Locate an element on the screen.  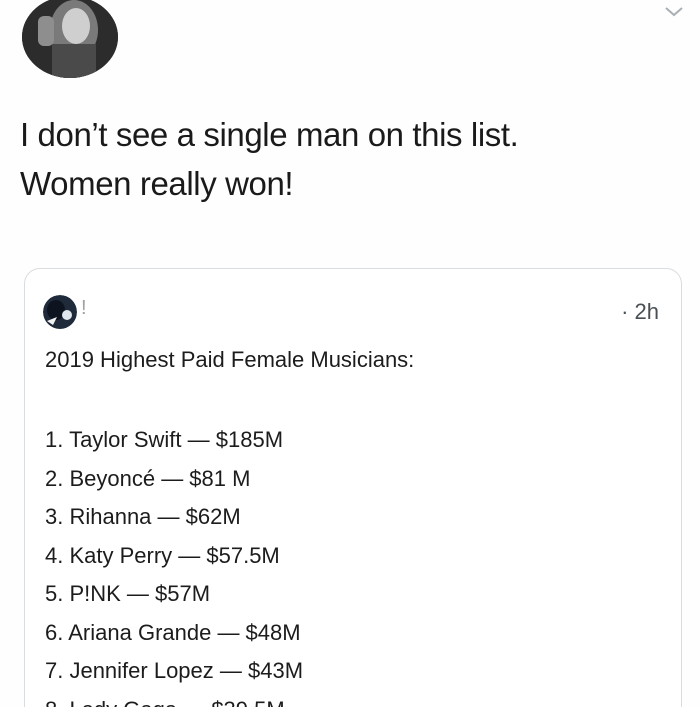
quoted-author-avatar is located at coordinates (60, 312).